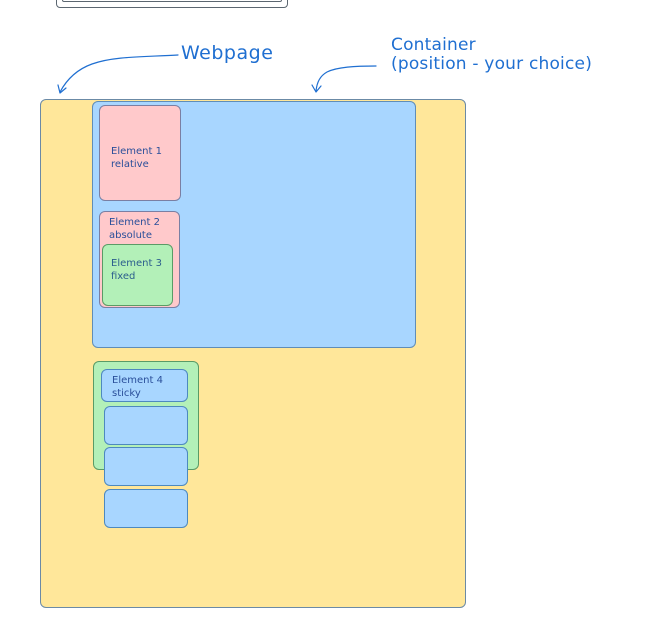 The height and width of the screenshot is (639, 648). I want to click on top-rectangle, so click(172, 4).